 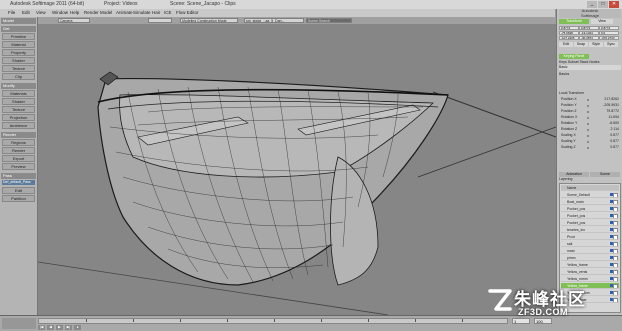 What do you see at coordinates (11, 13) in the screenshot?
I see `menu-file: File` at bounding box center [11, 13].